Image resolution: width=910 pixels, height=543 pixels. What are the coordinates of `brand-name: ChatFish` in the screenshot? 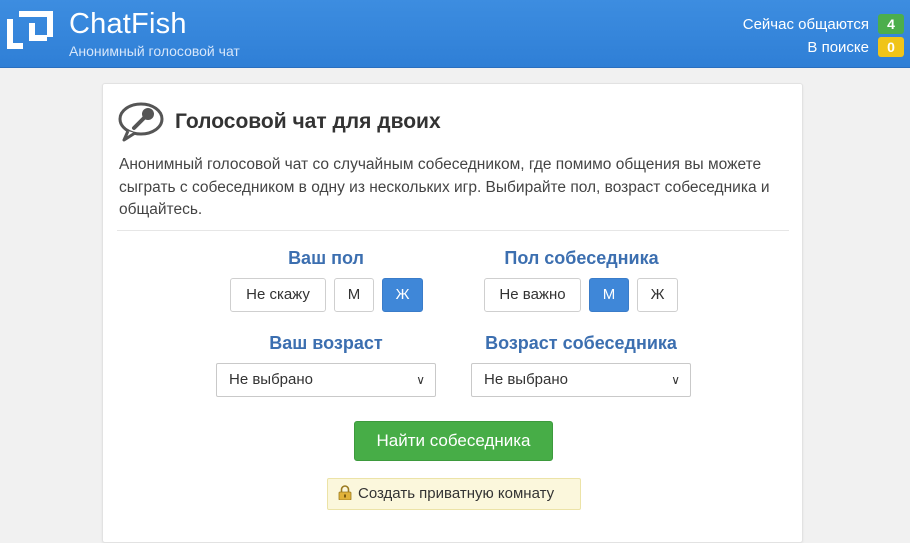 It's located at (128, 24).